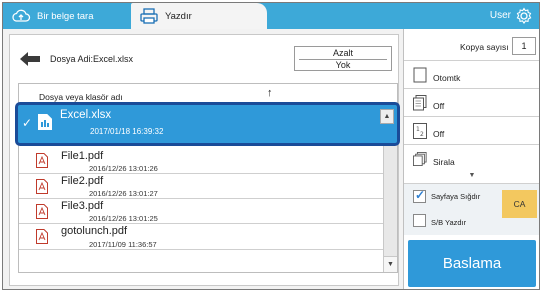 This screenshot has width=542, height=292. I want to click on tab-scan: Bir belge tara, so click(67, 16).